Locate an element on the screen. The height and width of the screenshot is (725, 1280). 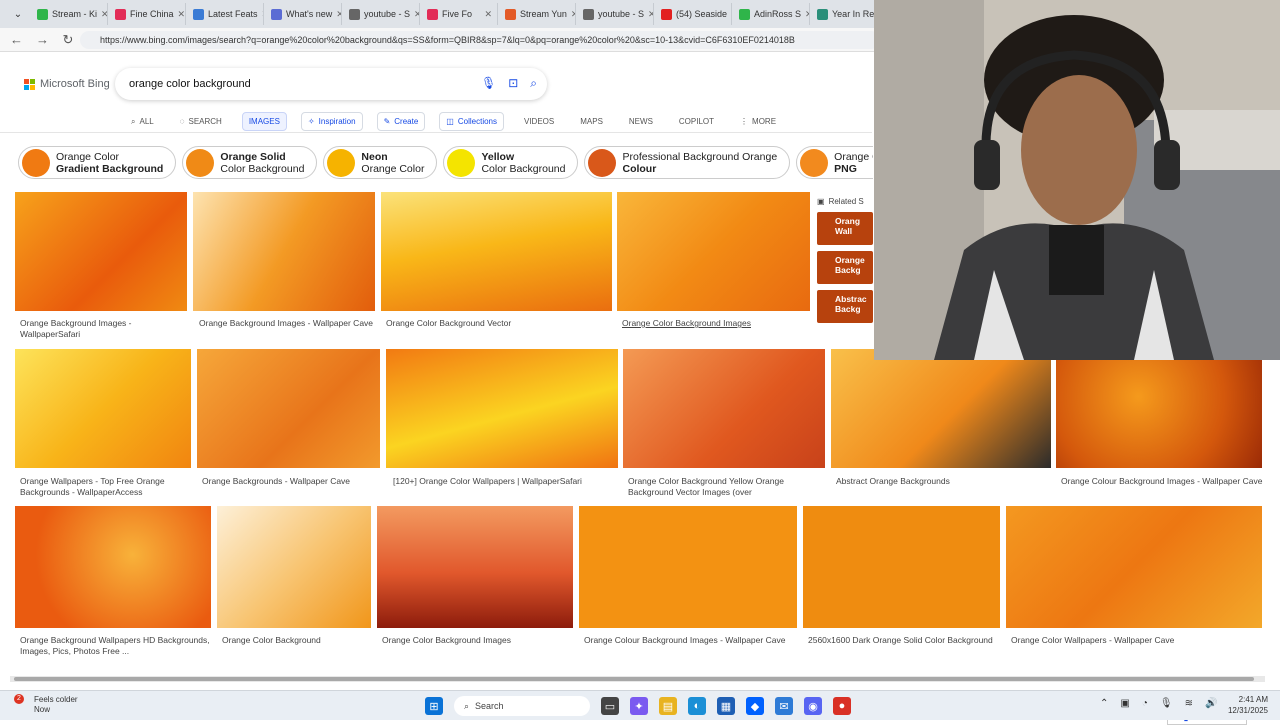
scope-more: ⋮ MORE is located at coordinates (758, 121).